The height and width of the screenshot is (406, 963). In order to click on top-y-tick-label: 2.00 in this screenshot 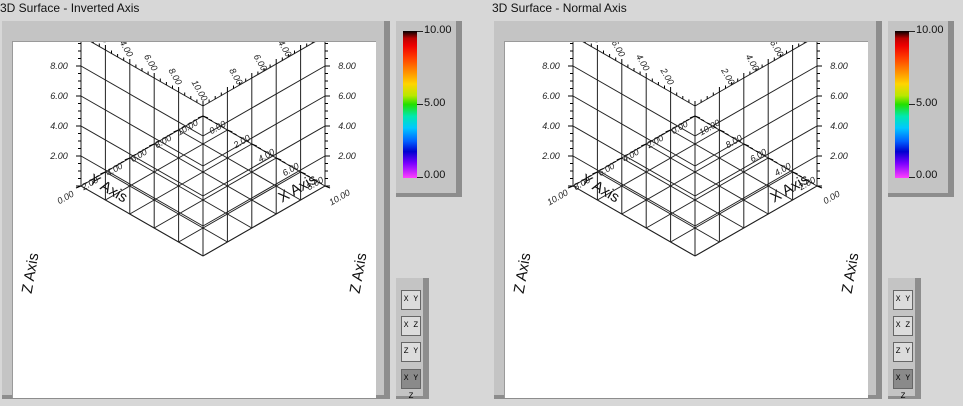, I will do `click(309, 43)`.